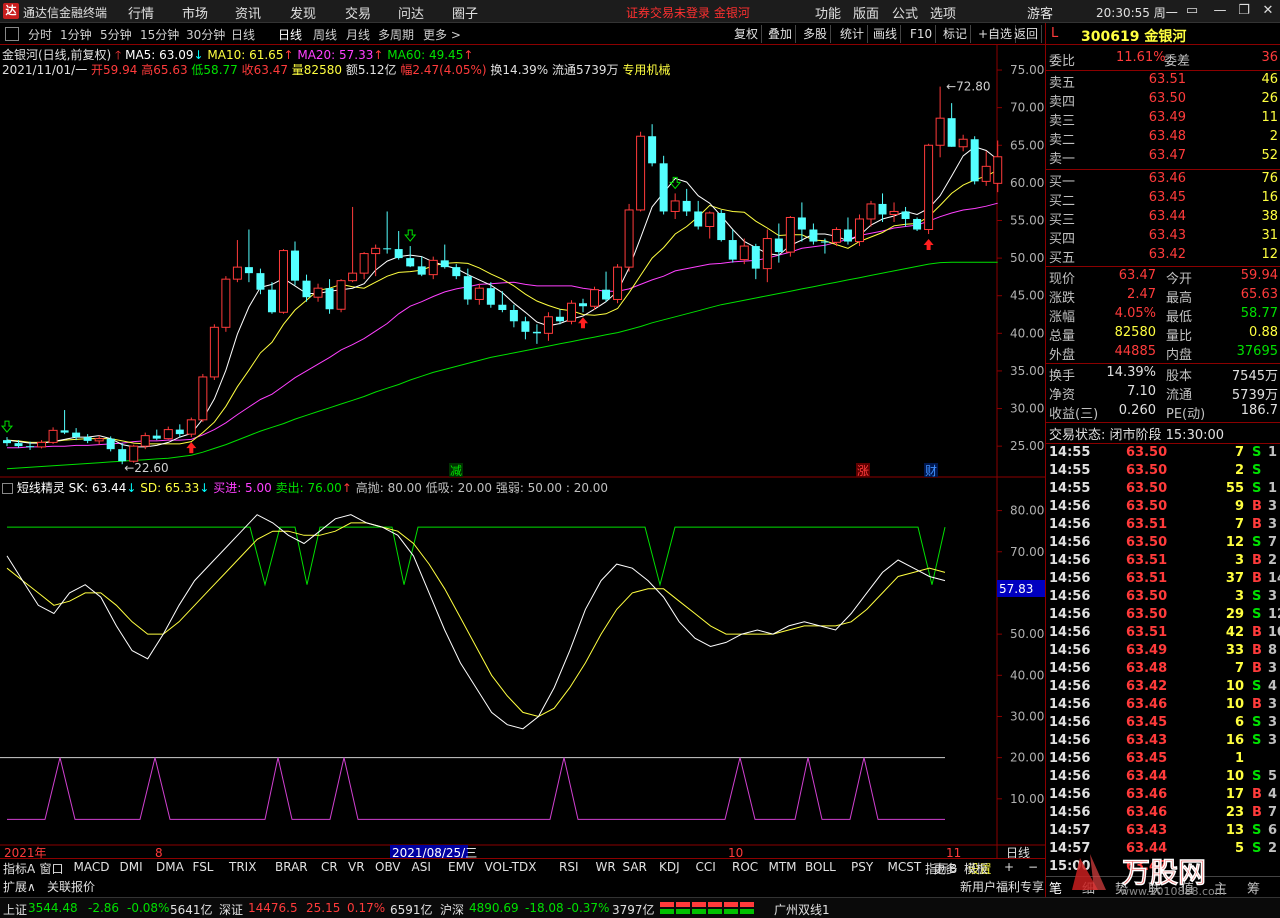  I want to click on indicator-tab-fsl: FSL, so click(203, 867).